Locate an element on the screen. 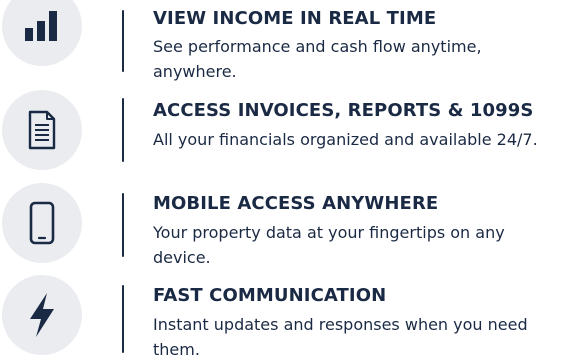  feature-title: FAST COMMUNICATION is located at coordinates (270, 295).